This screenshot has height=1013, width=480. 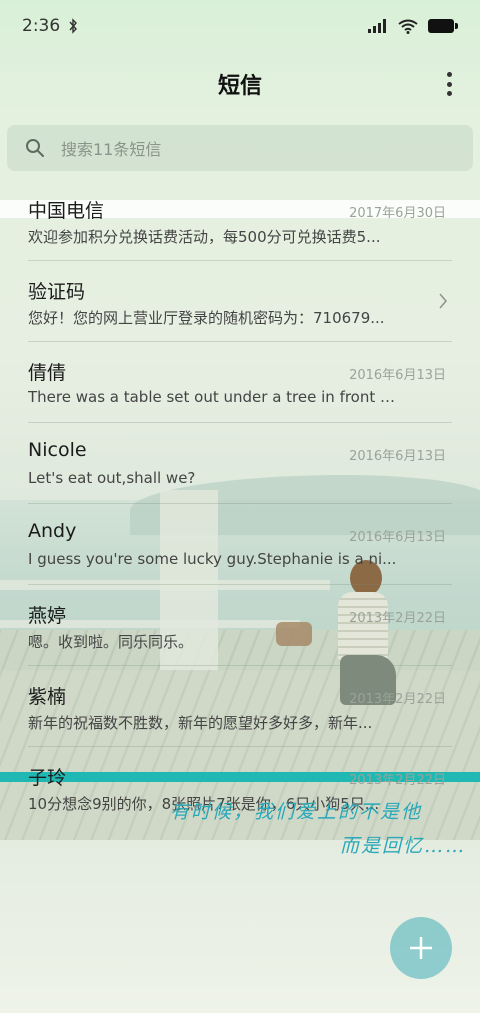 What do you see at coordinates (240, 26) in the screenshot?
I see `status-bar: 2:36` at bounding box center [240, 26].